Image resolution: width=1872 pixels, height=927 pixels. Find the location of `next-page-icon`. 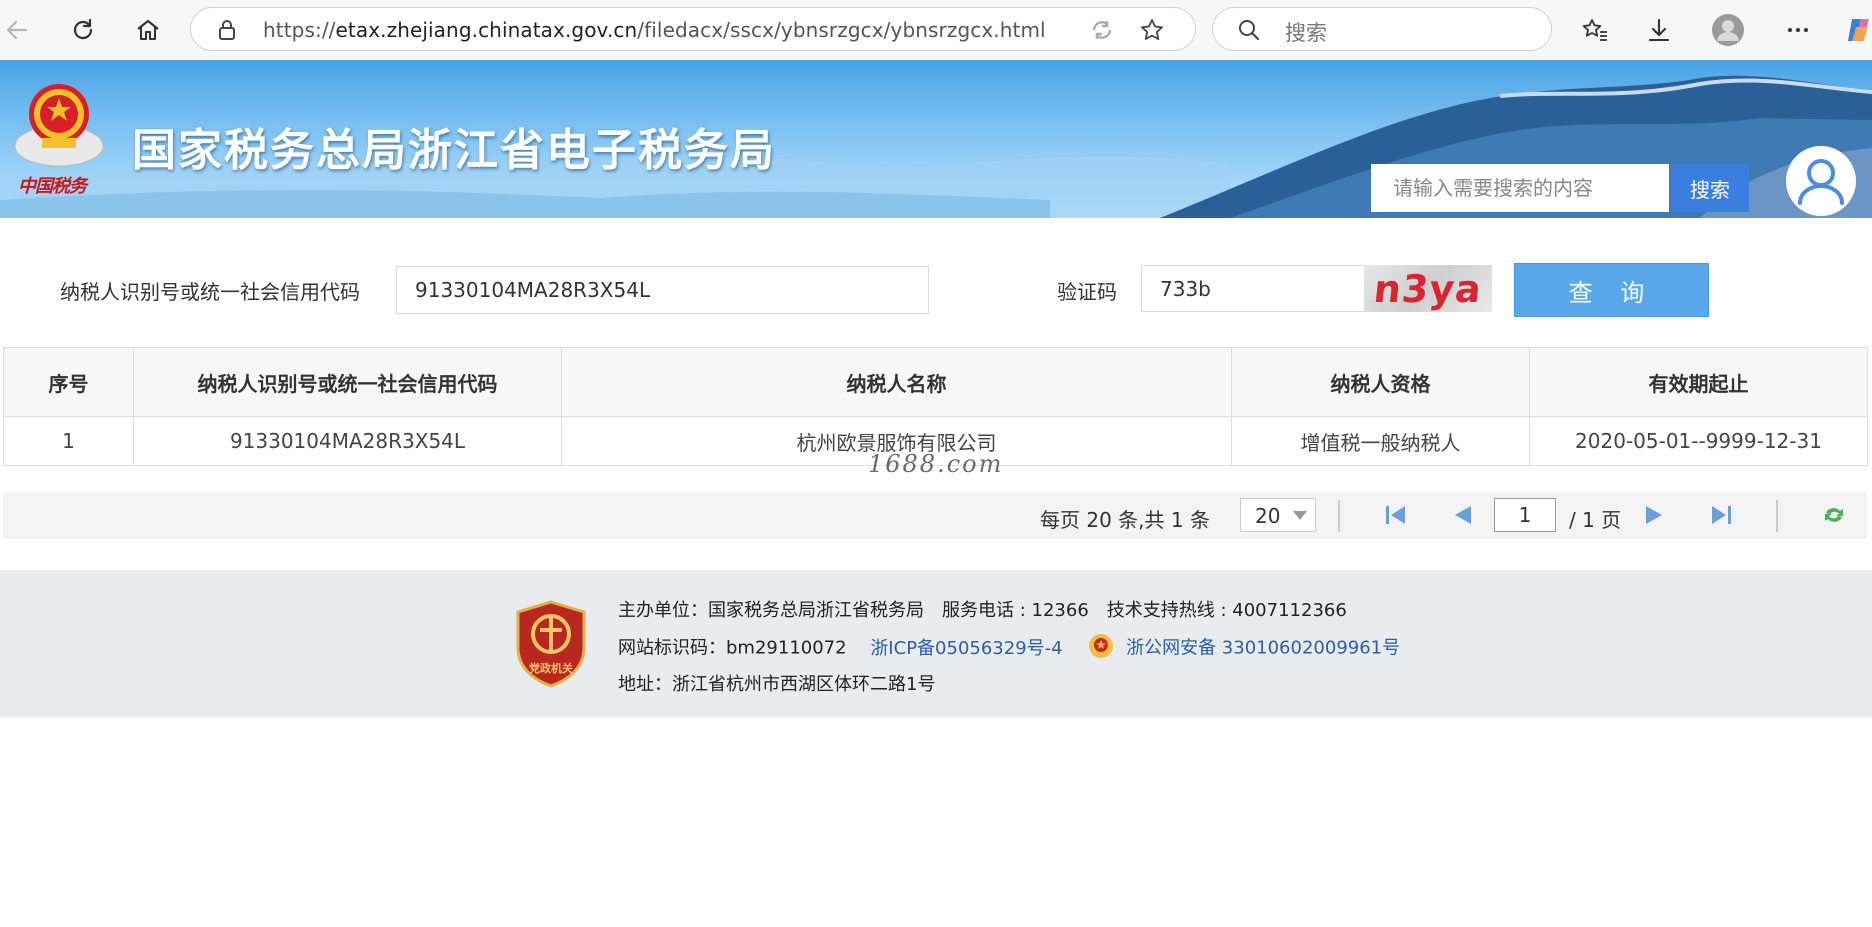

next-page-icon is located at coordinates (1655, 515).